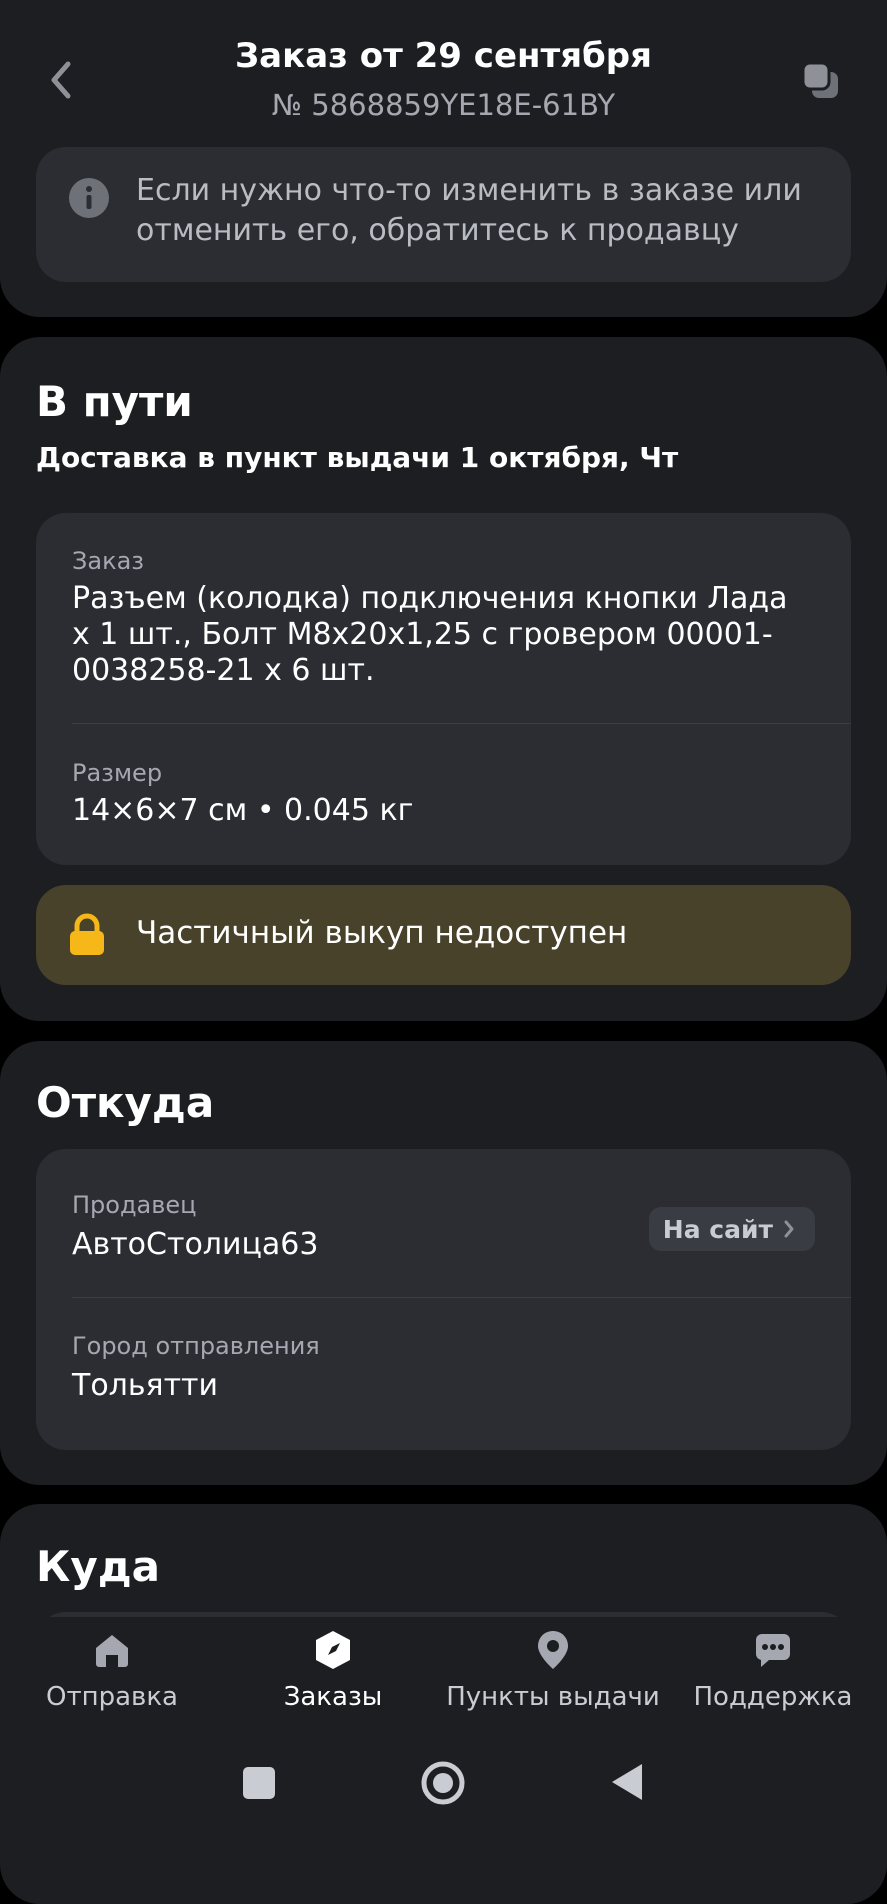 The width and height of the screenshot is (887, 1904). Describe the element at coordinates (443, 105) in the screenshot. I see `order-number: № 5868859YE18E-61BY` at that location.